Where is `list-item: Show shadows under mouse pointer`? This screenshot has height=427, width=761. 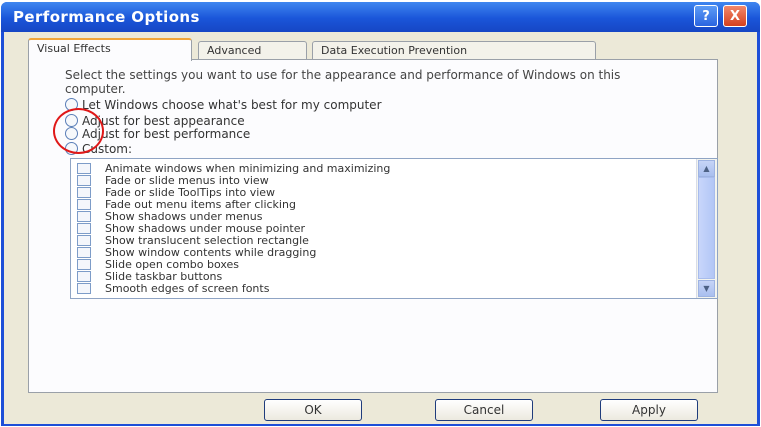
list-item: Show shadows under mouse pointer is located at coordinates (191, 228).